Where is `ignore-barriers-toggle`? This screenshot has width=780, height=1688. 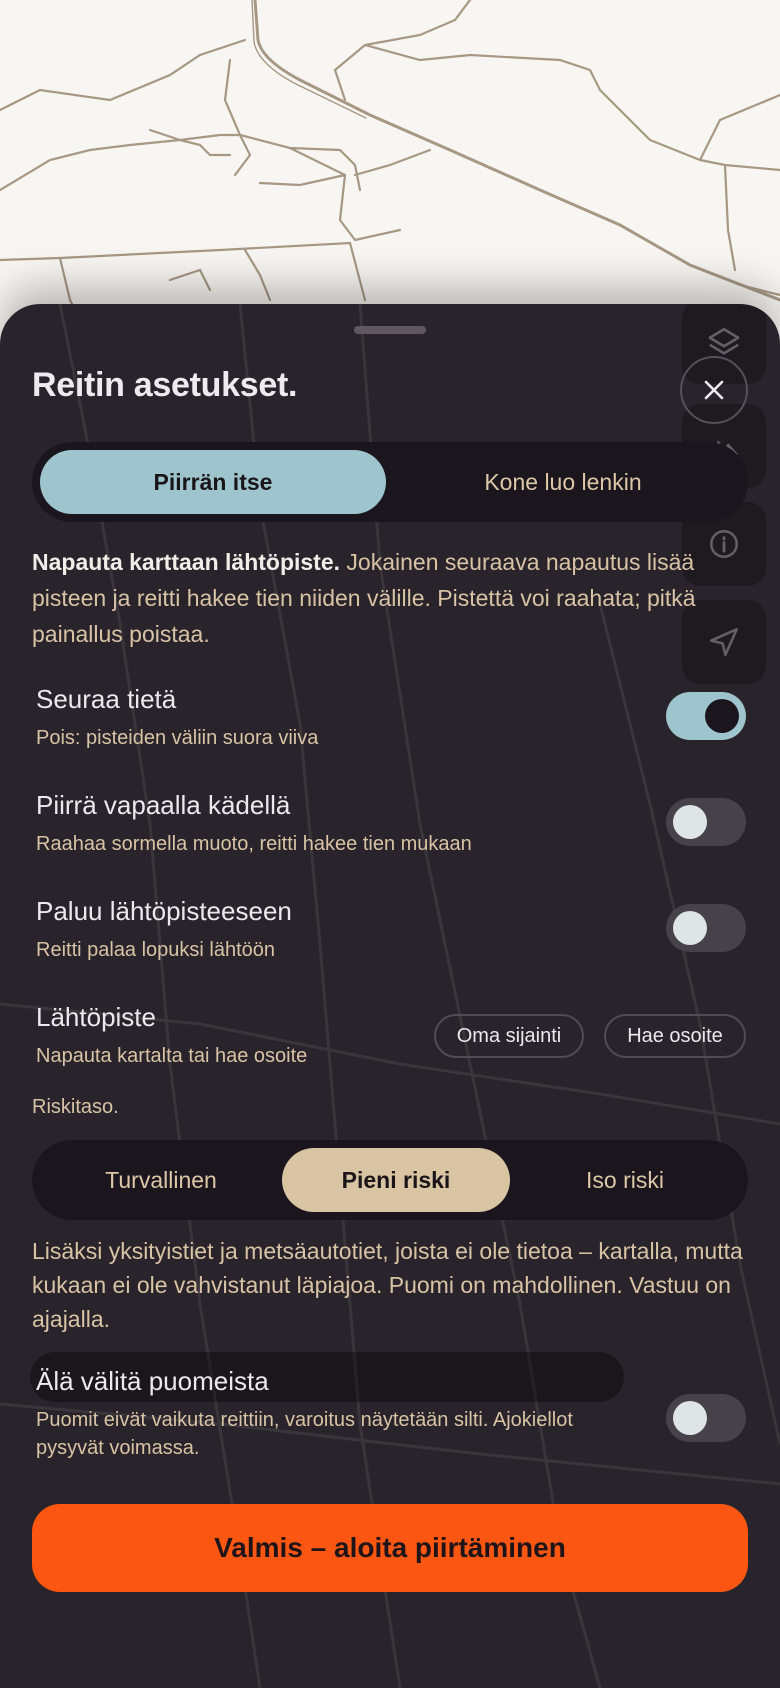 ignore-barriers-toggle is located at coordinates (706, 1418).